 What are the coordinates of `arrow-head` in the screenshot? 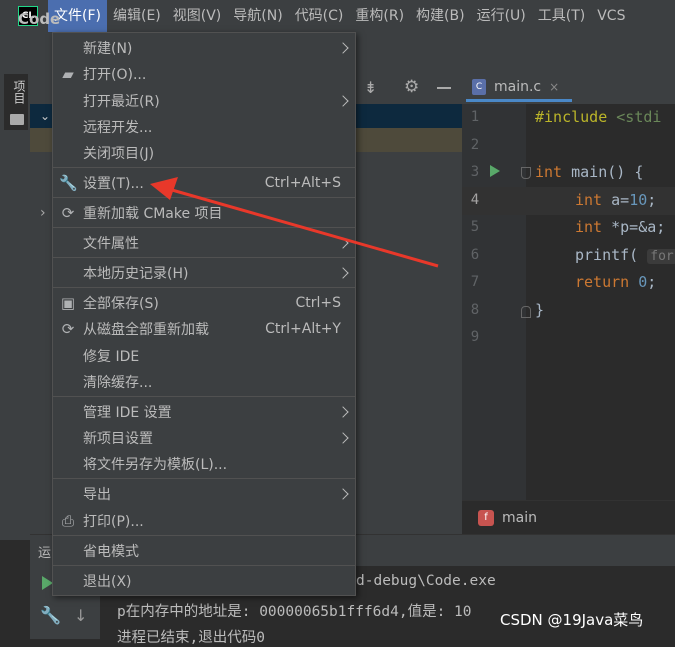 It's located at (164, 188).